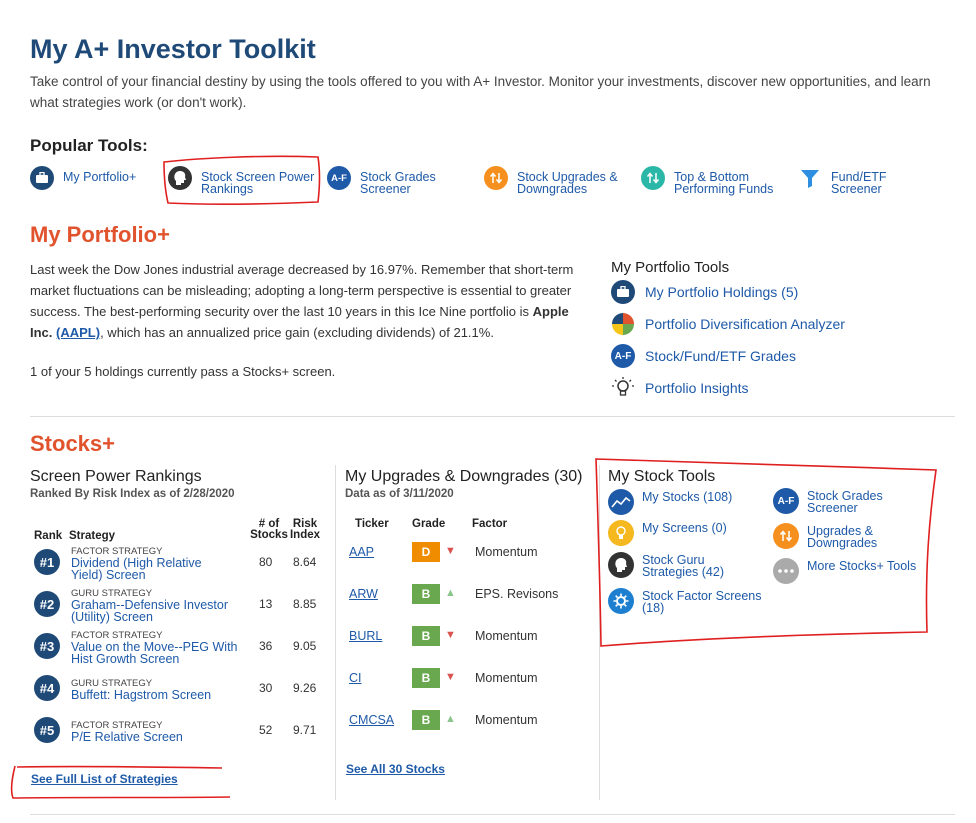  I want to click on popular-tool-my-portfolio: My Portfolio+, so click(83, 178).